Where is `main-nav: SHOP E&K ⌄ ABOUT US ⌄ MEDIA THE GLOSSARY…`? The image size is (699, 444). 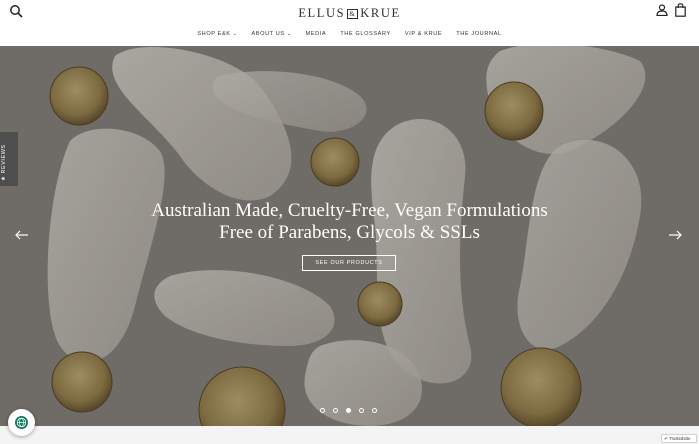 main-nav: SHOP E&K ⌄ ABOUT US ⌄ MEDIA THE GLOSSARY… is located at coordinates (349, 34).